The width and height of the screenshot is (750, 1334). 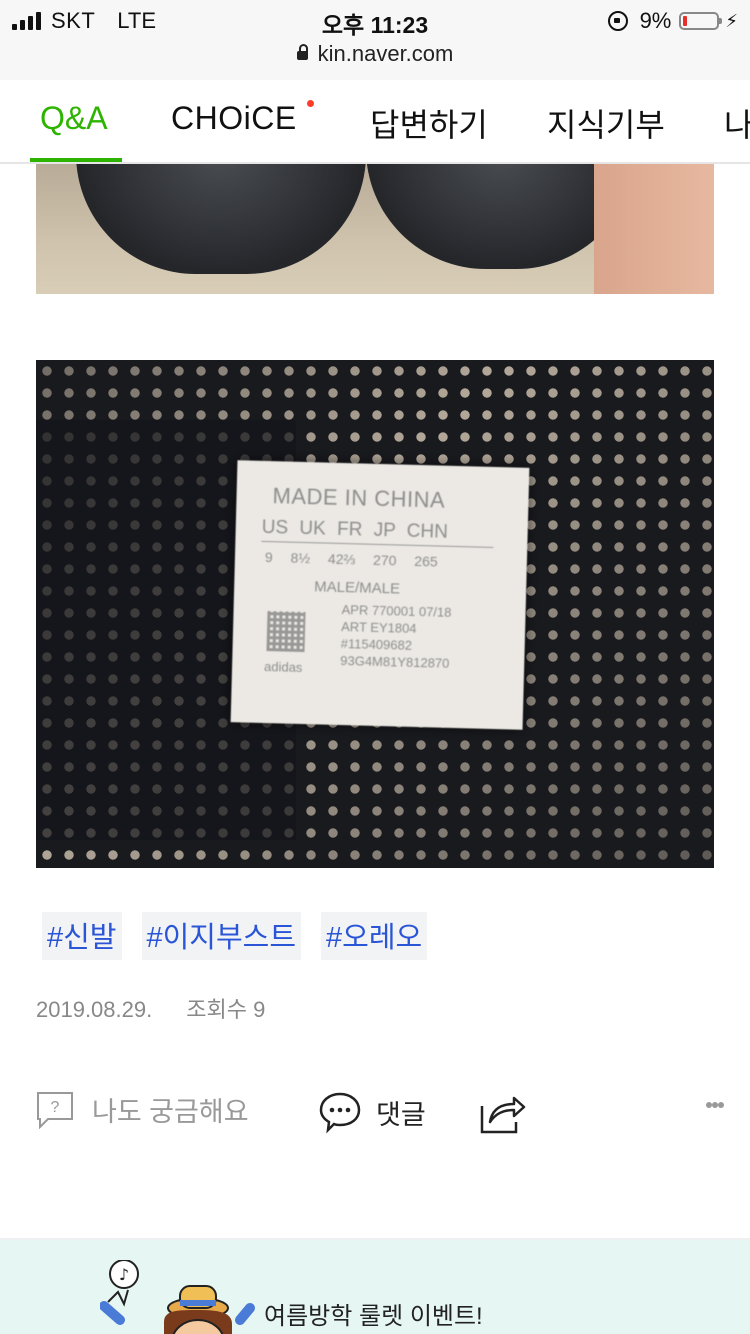 I want to click on tab-me: 나, so click(x=737, y=123).